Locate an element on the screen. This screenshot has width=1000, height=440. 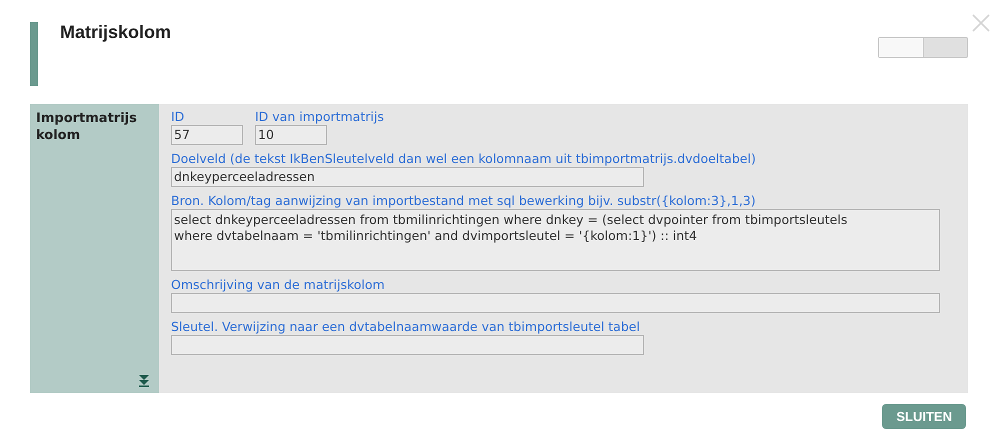
field-label: ID is located at coordinates (178, 117).